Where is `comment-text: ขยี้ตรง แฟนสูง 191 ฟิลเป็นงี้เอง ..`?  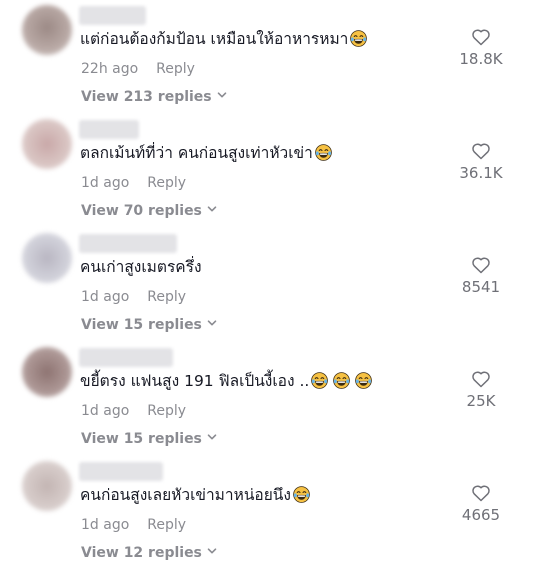
comment-text: ขยี้ตรง แฟนสูง 191 ฟิลเป็นงี้เอง .. is located at coordinates (226, 381).